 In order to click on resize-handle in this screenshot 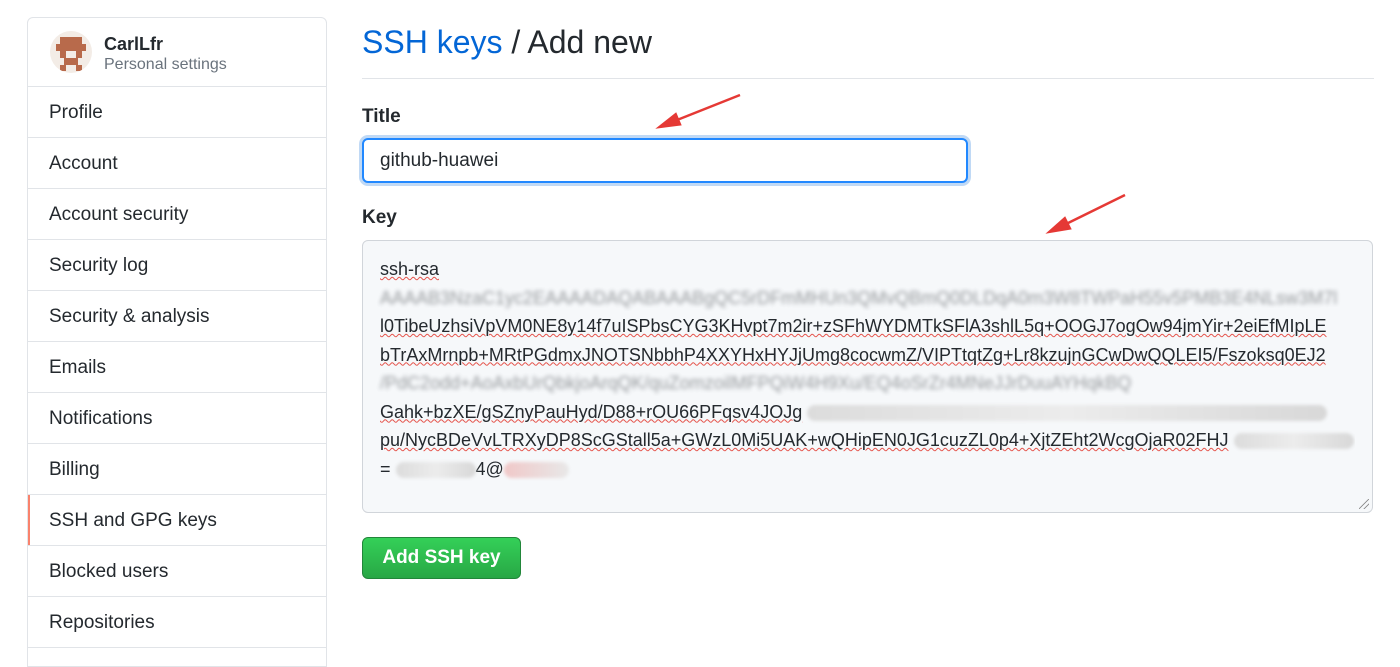, I will do `click(1364, 504)`.